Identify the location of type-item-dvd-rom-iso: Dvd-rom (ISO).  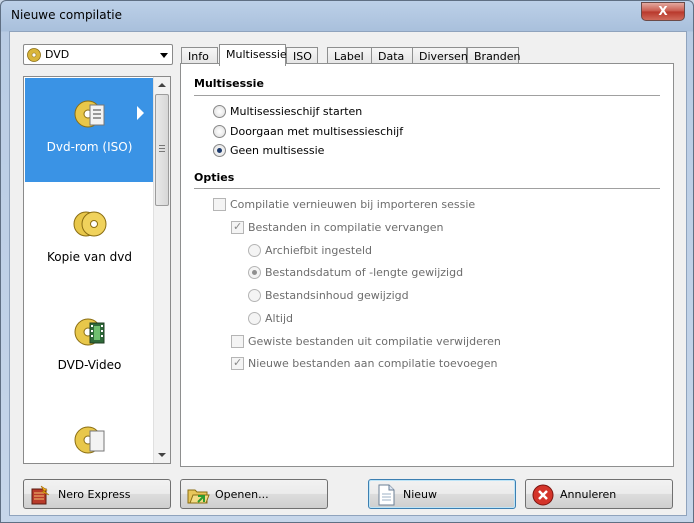
(89, 130).